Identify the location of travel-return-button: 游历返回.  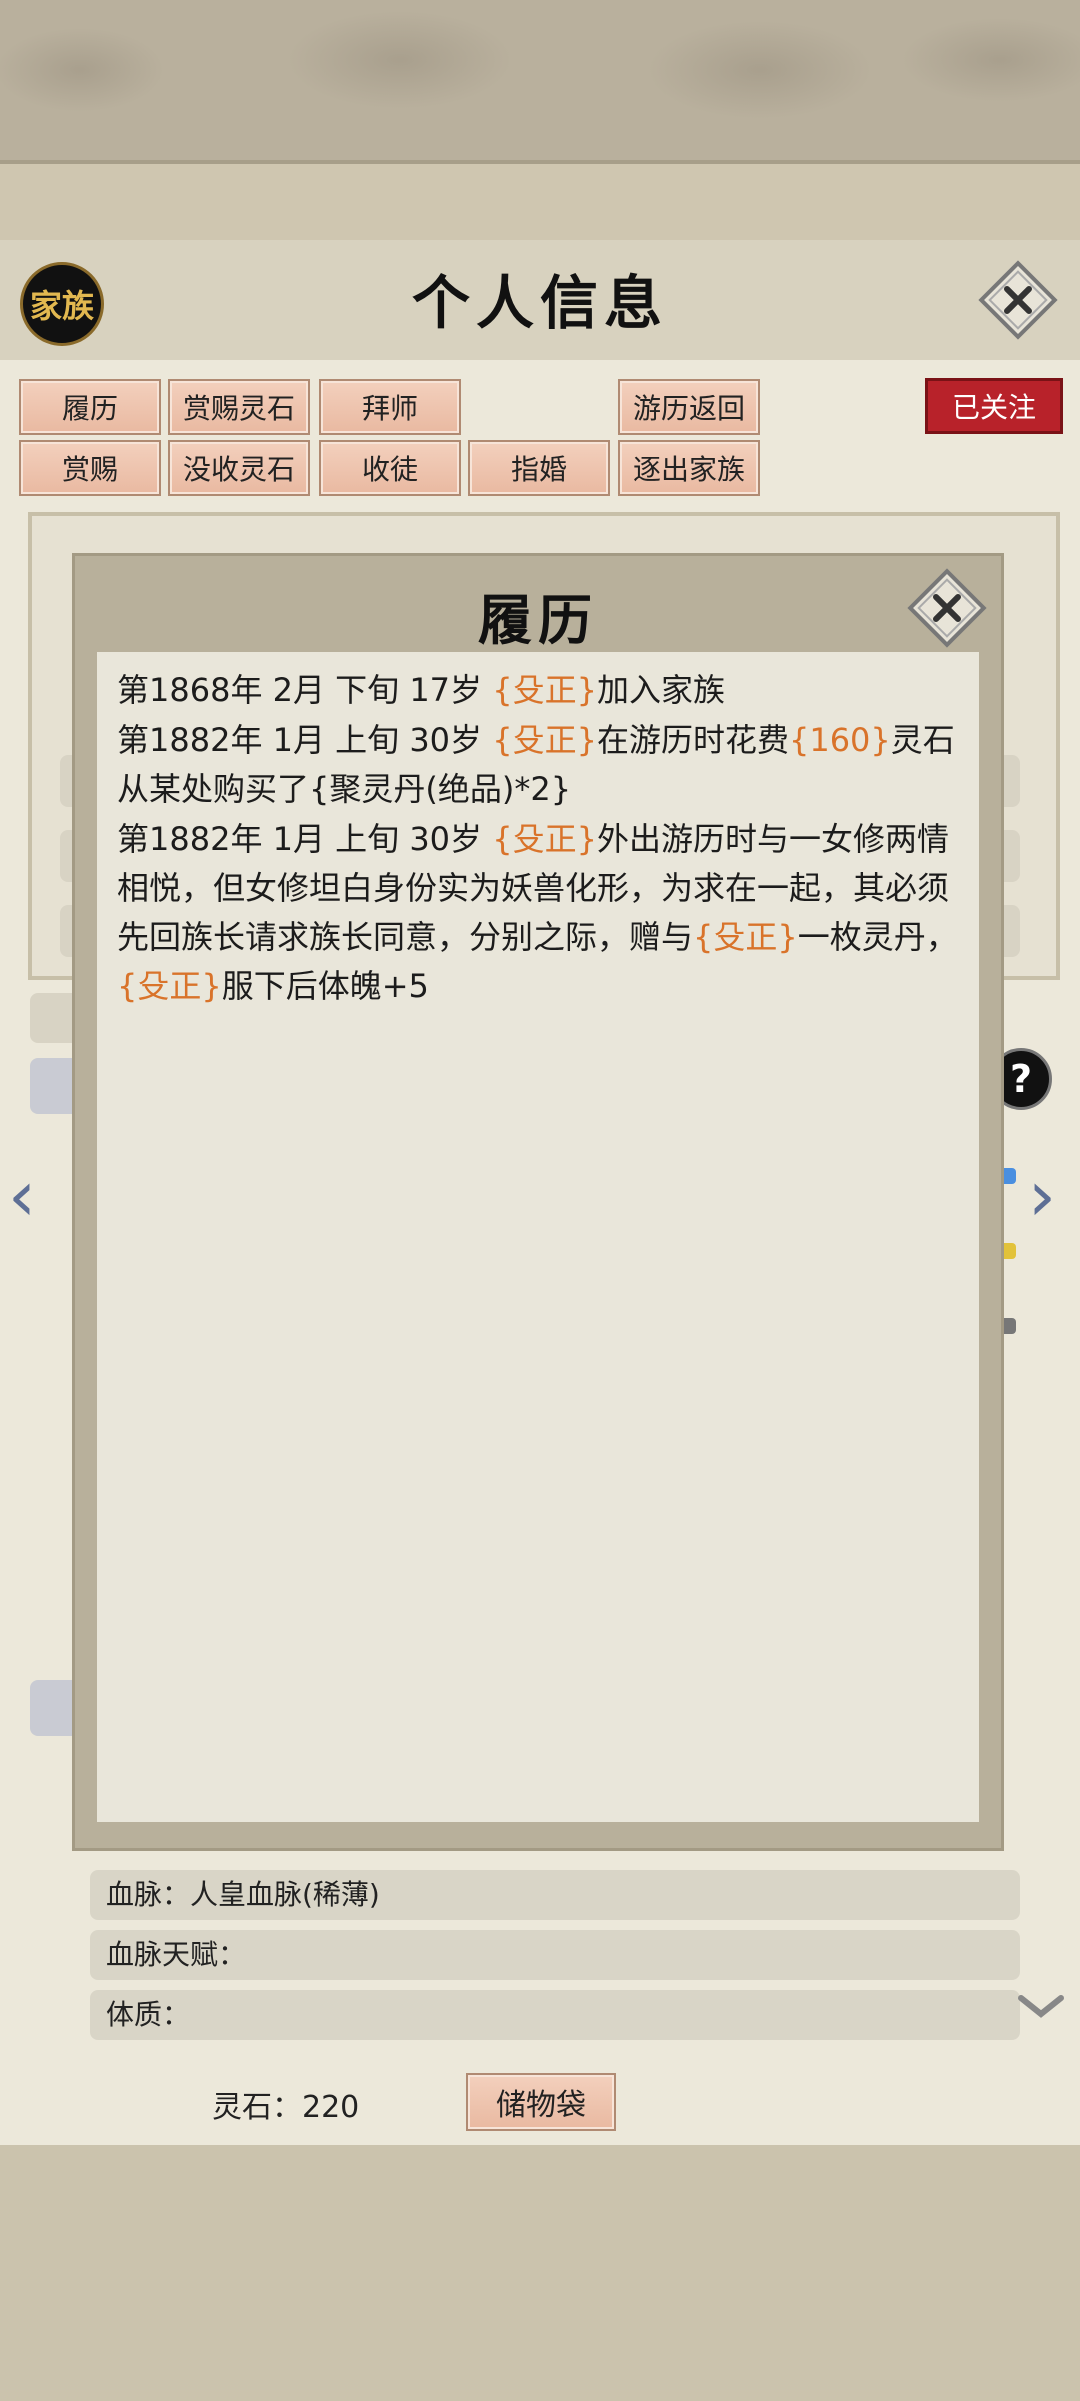
(689, 407).